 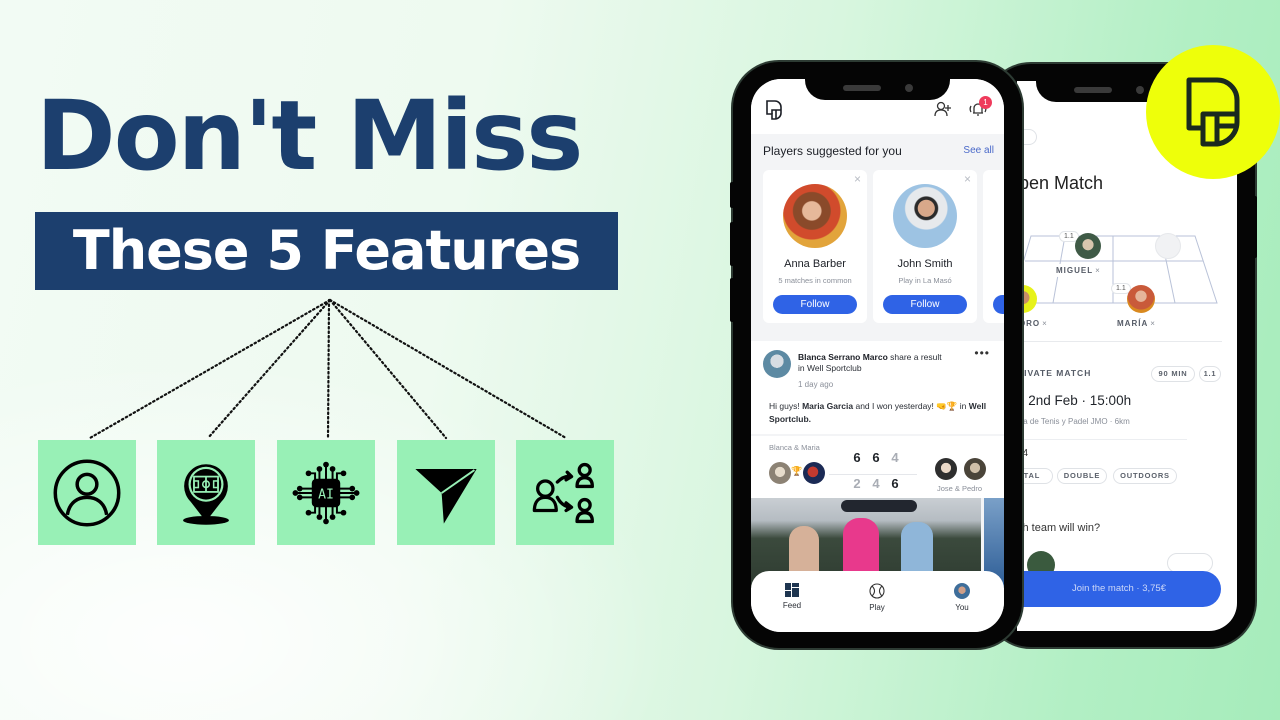 What do you see at coordinates (1074, 400) in the screenshot?
I see `match-date: d 2nd Feb · 15:00h` at bounding box center [1074, 400].